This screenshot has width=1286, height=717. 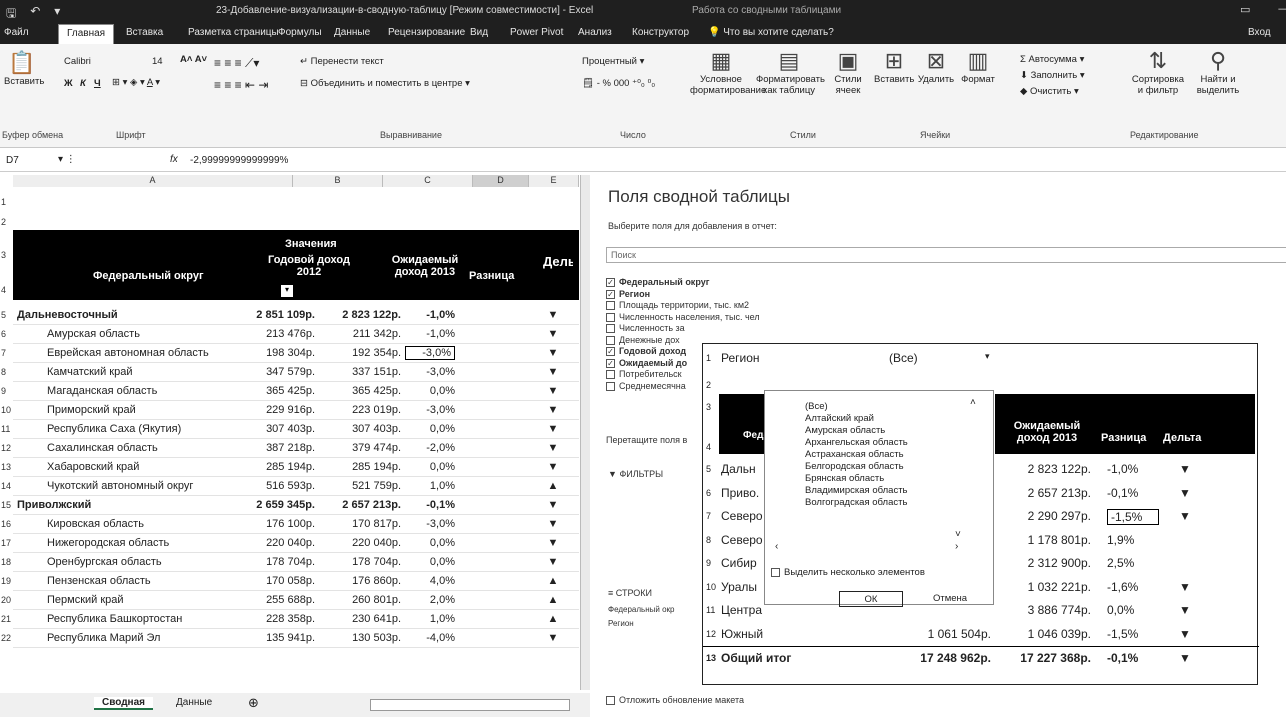 What do you see at coordinates (114, 619) in the screenshot?
I see `cell-a: Республика Башкортостан` at bounding box center [114, 619].